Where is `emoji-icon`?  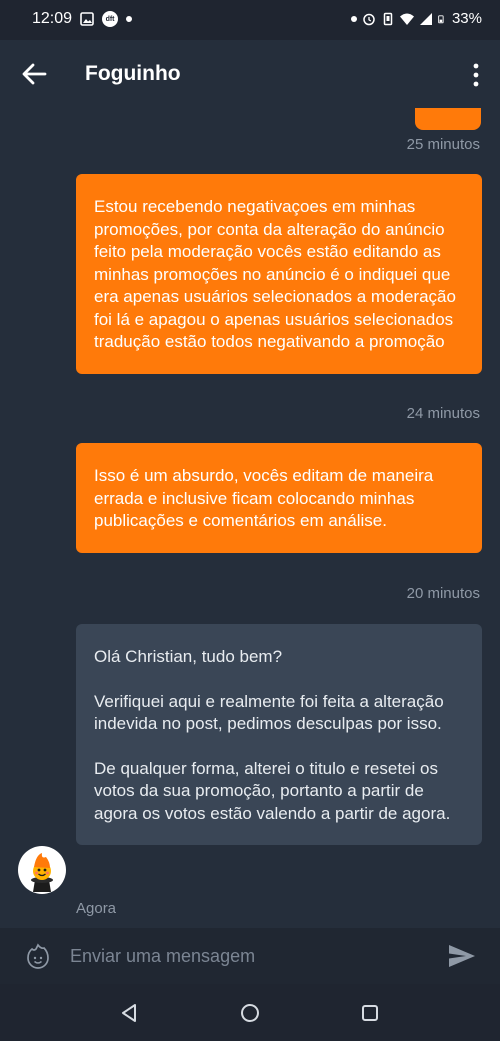
emoji-icon is located at coordinates (38, 956).